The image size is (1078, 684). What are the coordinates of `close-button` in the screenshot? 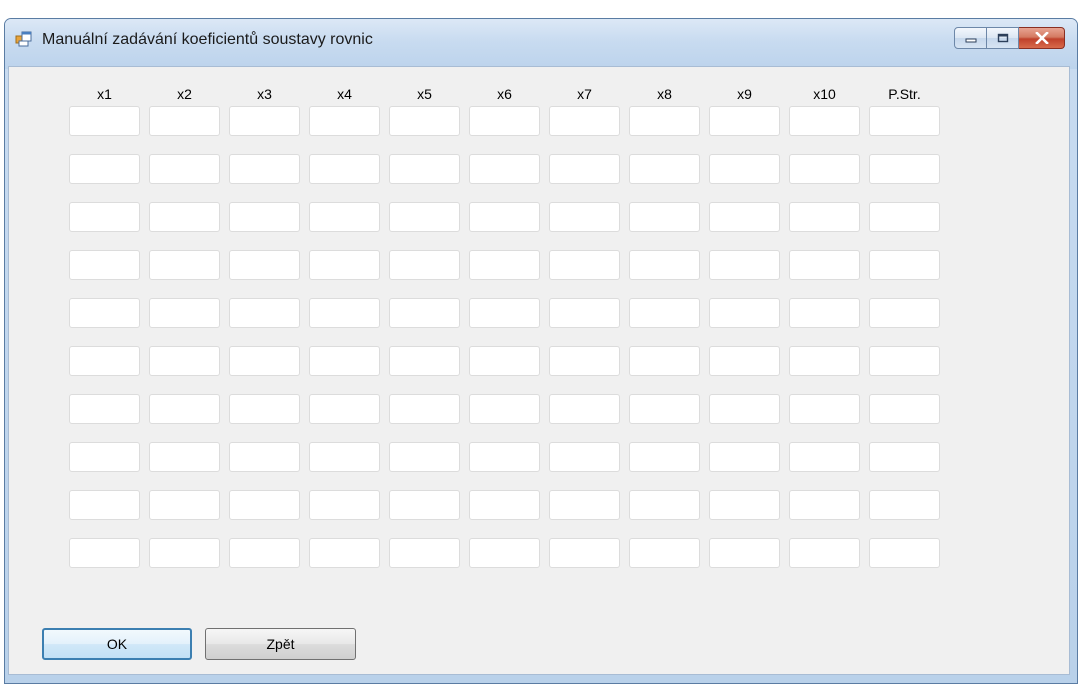 It's located at (1042, 38).